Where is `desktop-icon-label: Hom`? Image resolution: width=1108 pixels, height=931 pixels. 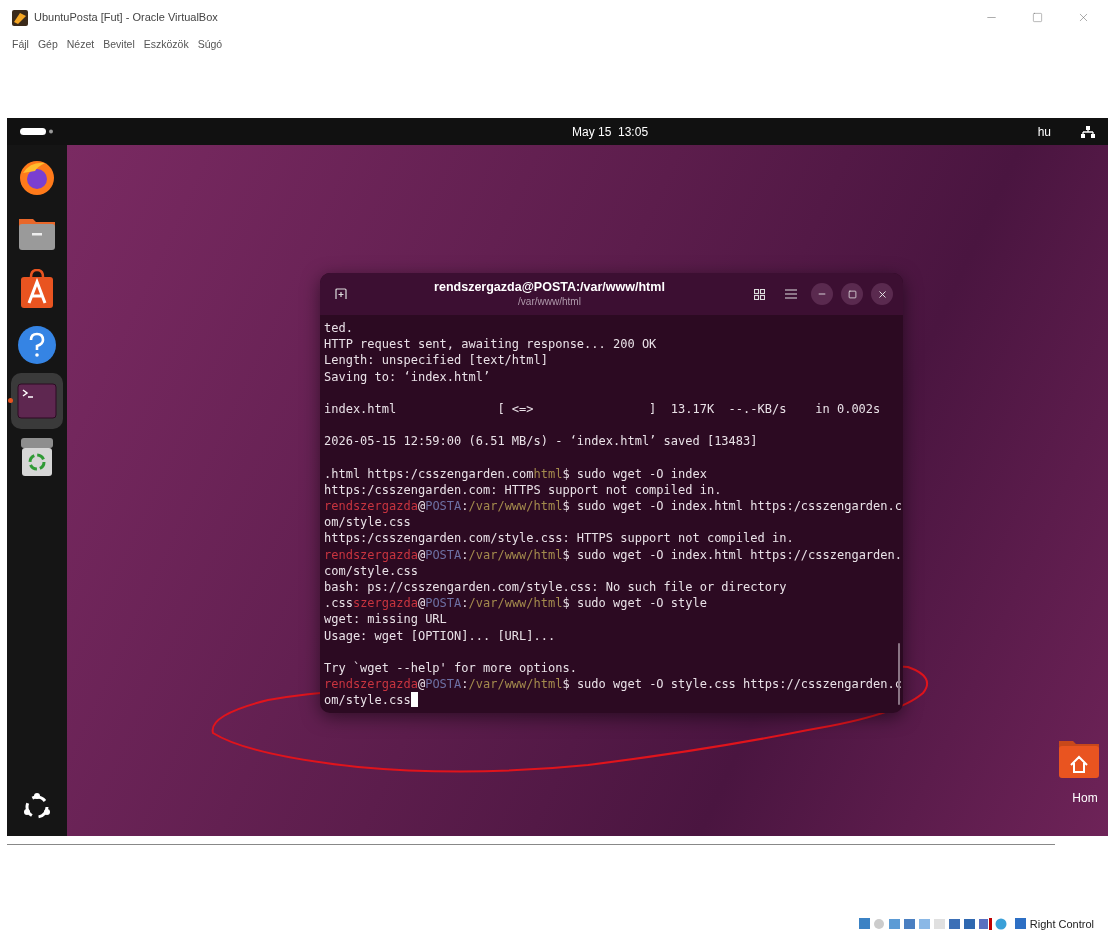
desktop-icon-label: Hom is located at coordinates (1085, 798).